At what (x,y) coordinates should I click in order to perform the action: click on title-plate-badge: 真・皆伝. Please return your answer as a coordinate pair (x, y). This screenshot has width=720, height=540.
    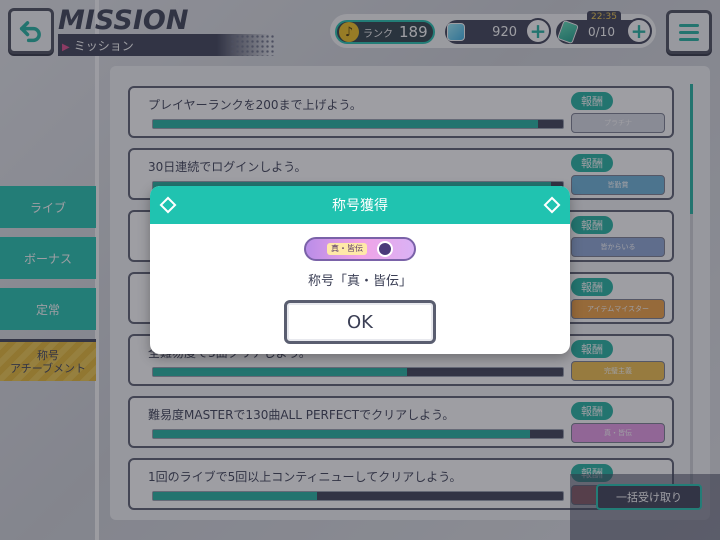
    Looking at the image, I should click on (360, 249).